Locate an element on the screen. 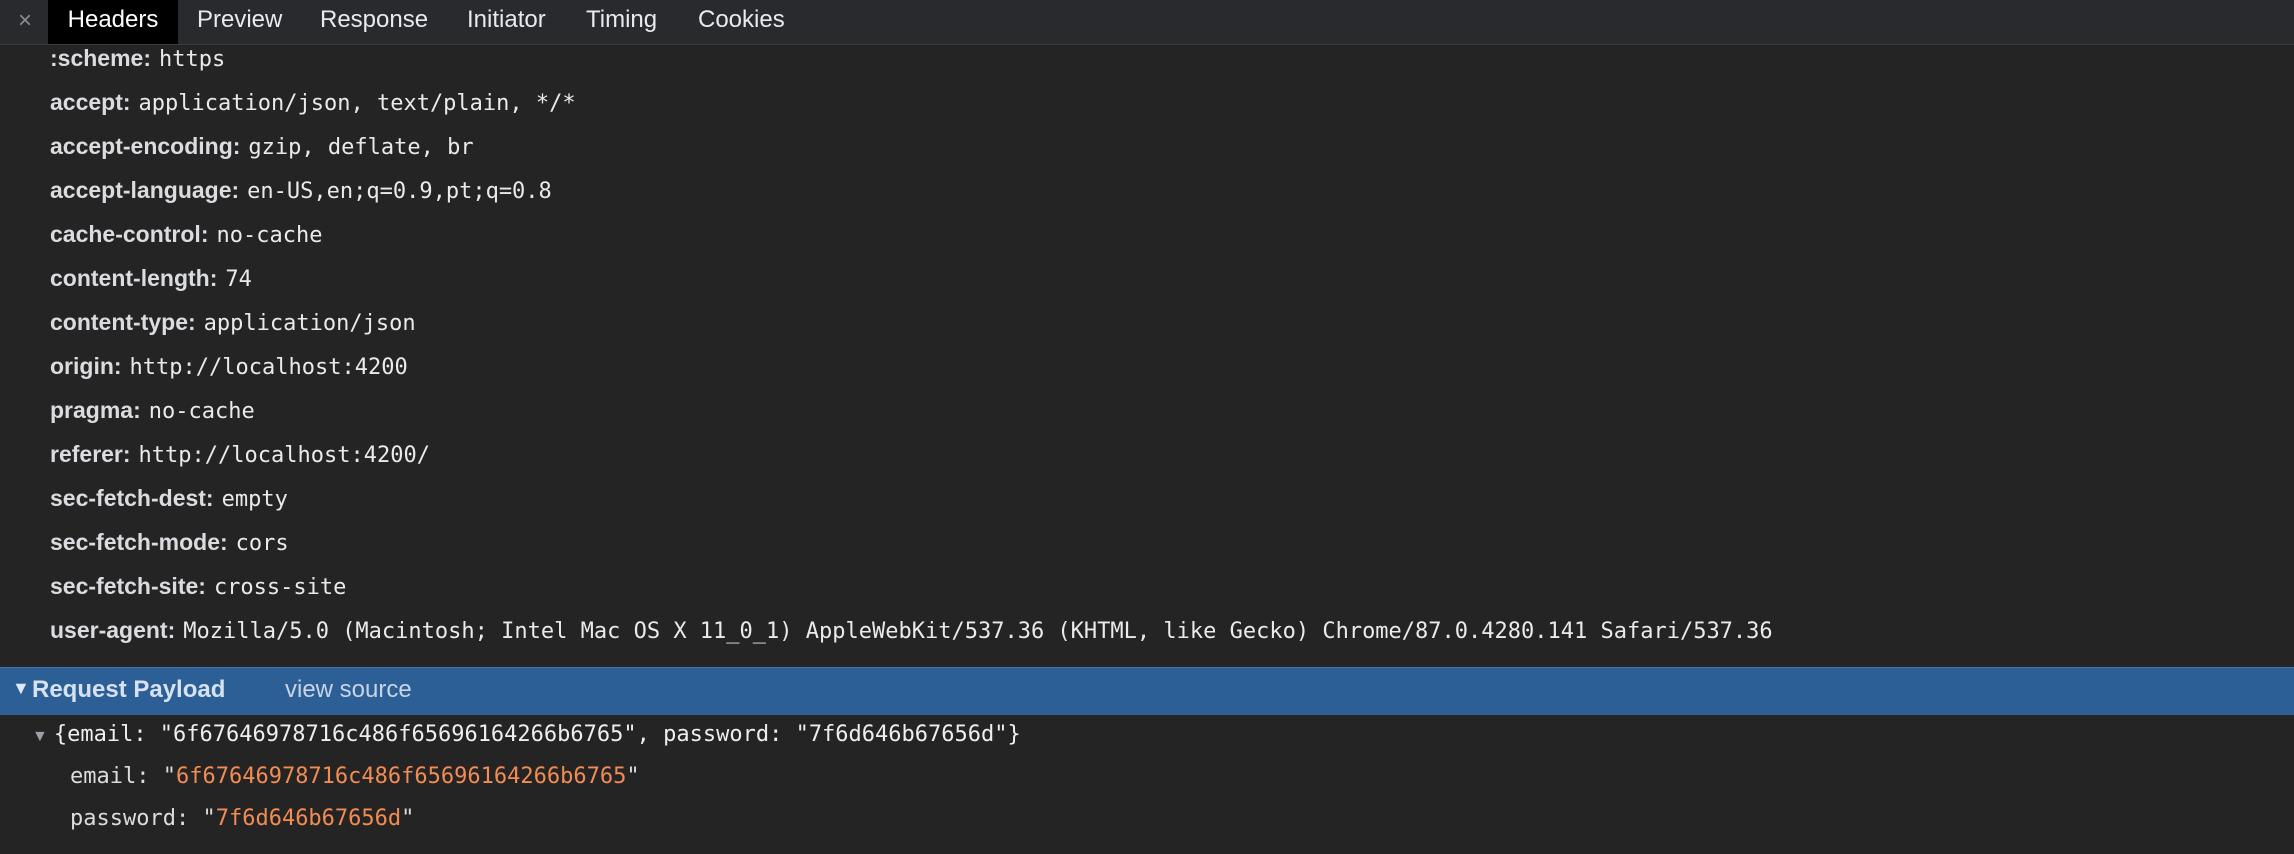  header-value: http://localhost:4200/ is located at coordinates (284, 455).